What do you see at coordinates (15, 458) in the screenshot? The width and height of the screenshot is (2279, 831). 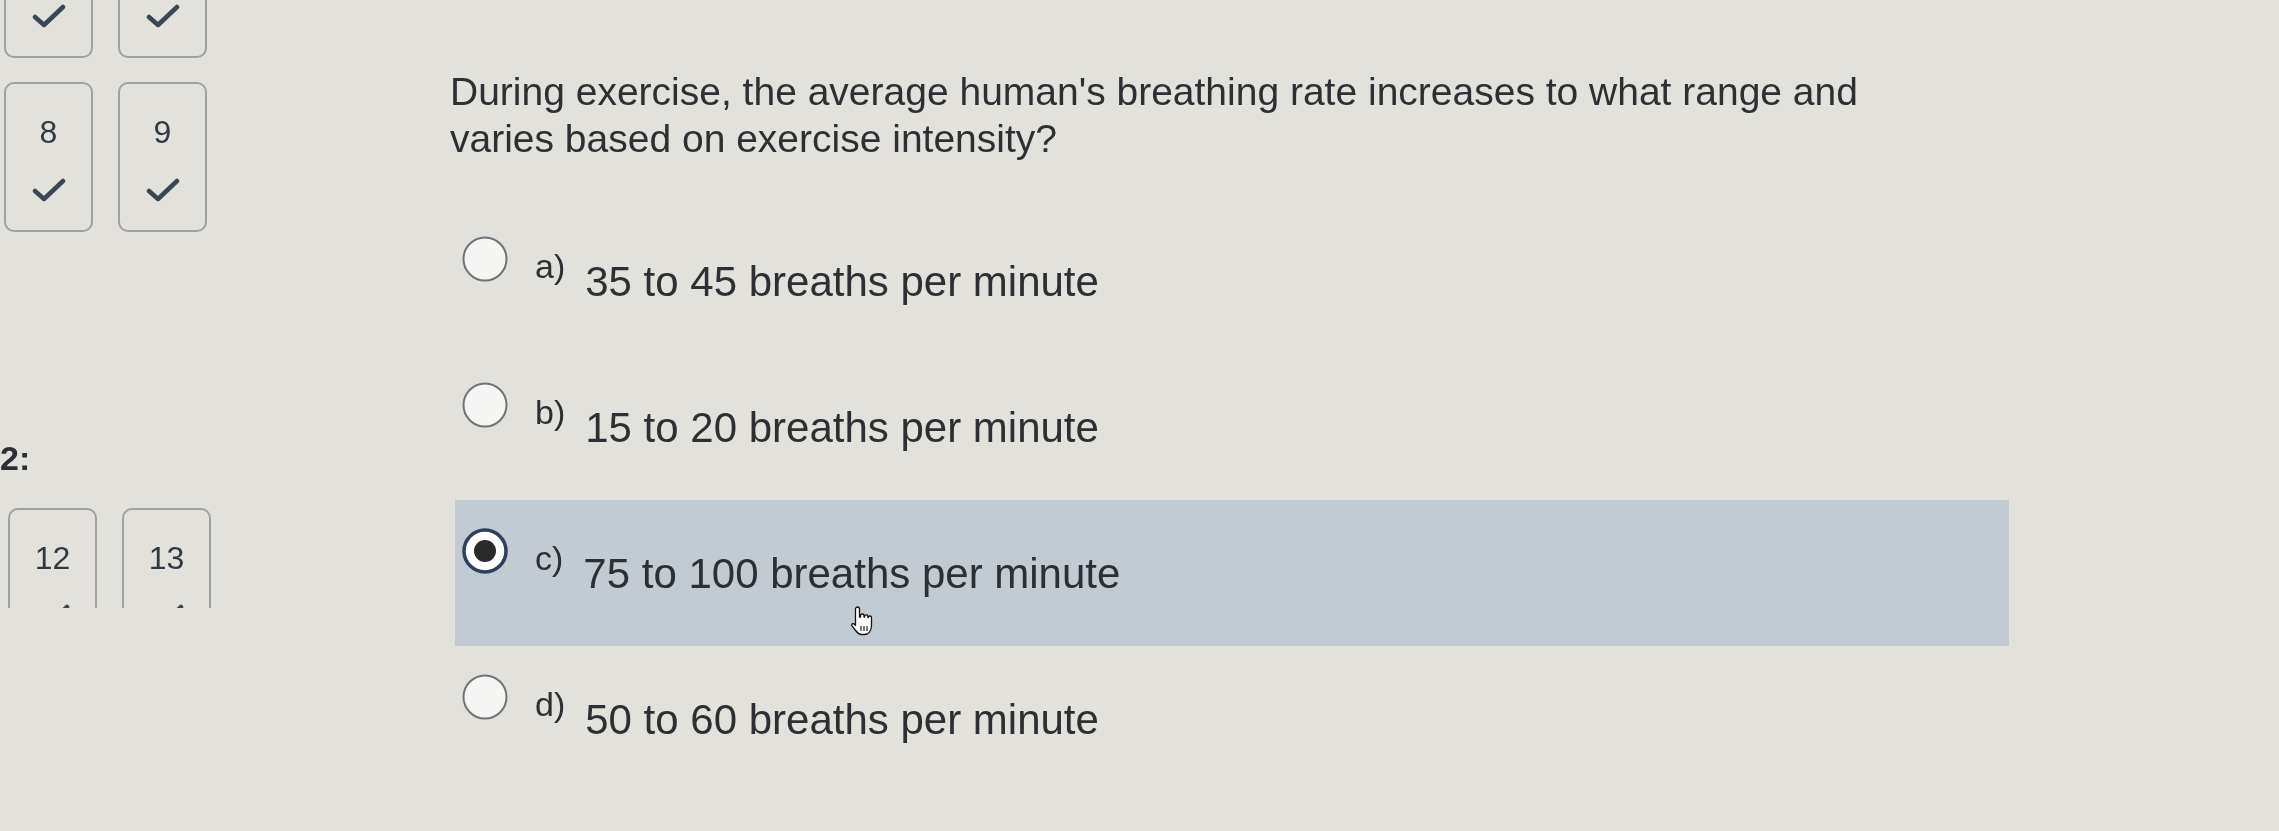 I see `section-heading: 2:` at bounding box center [15, 458].